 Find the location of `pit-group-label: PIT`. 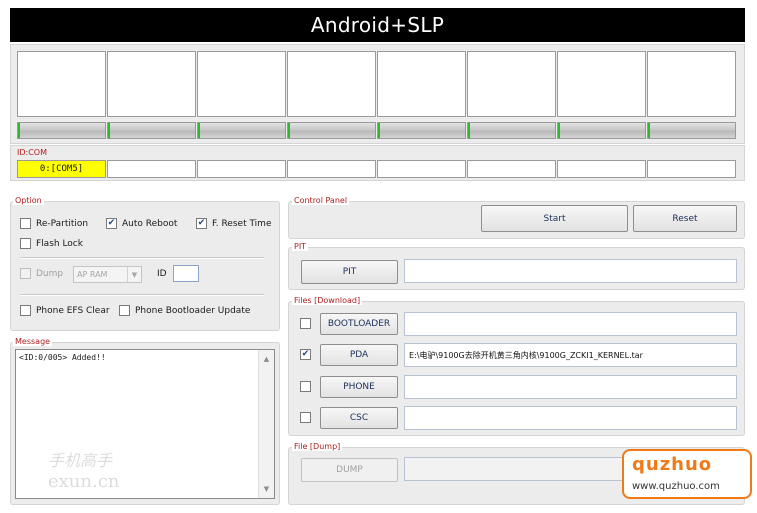

pit-group-label: PIT is located at coordinates (300, 246).